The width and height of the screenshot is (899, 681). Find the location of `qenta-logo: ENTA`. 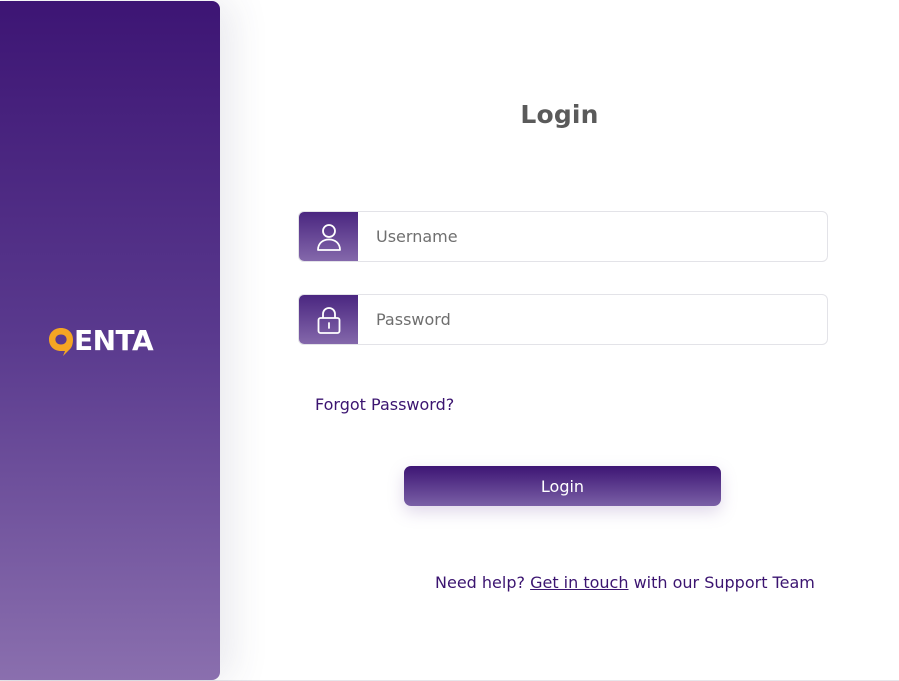

qenta-logo: ENTA is located at coordinates (100, 340).